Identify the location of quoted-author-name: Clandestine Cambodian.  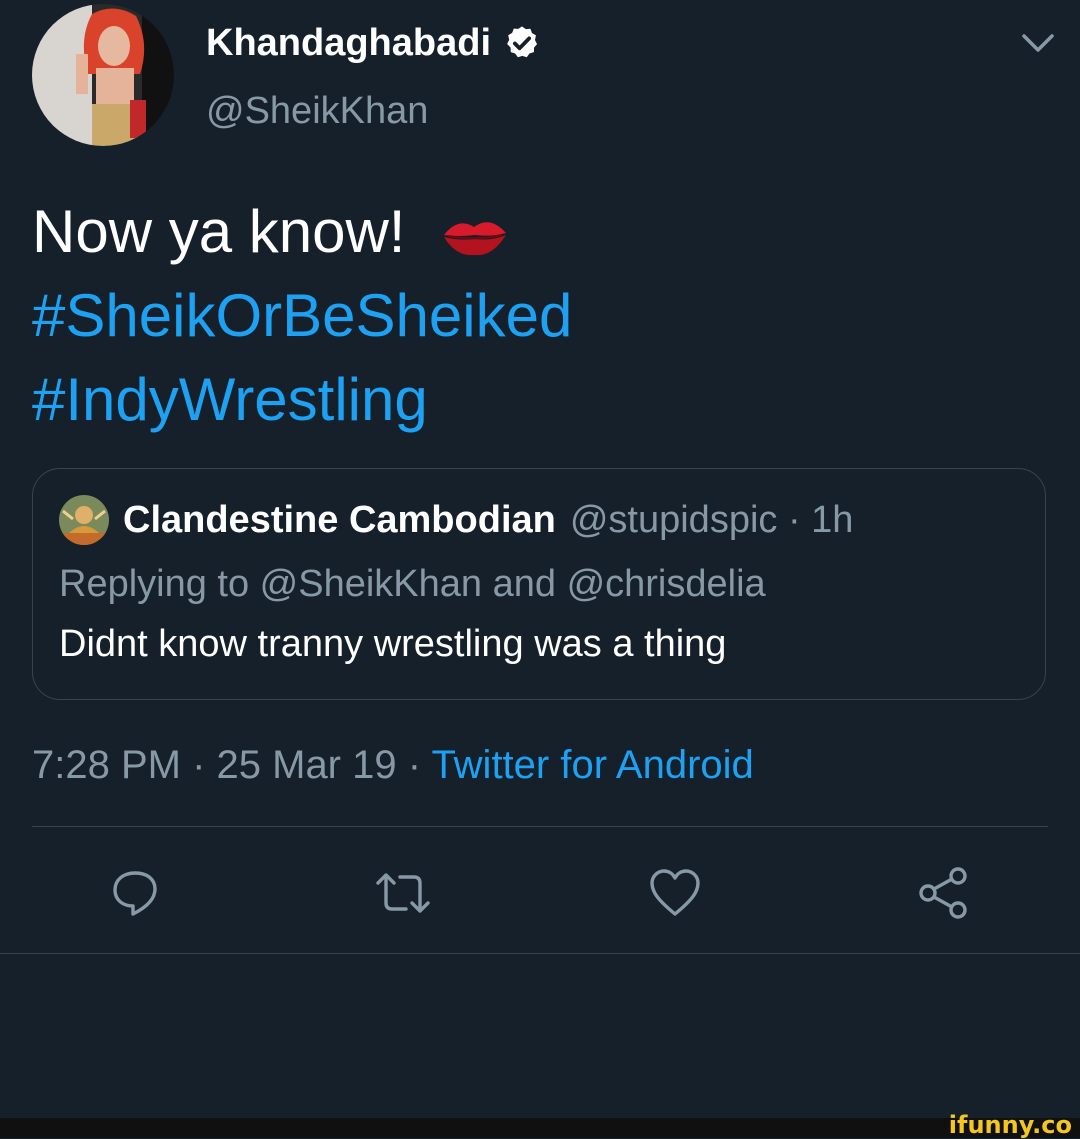
(339, 520).